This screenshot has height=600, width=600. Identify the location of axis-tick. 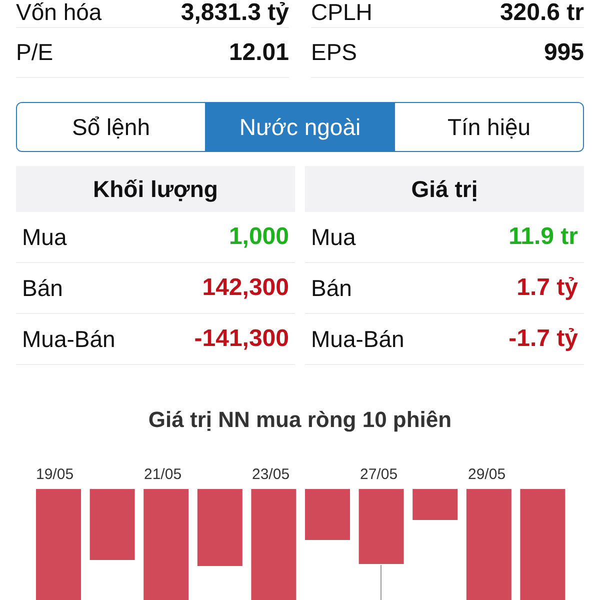
(381, 582).